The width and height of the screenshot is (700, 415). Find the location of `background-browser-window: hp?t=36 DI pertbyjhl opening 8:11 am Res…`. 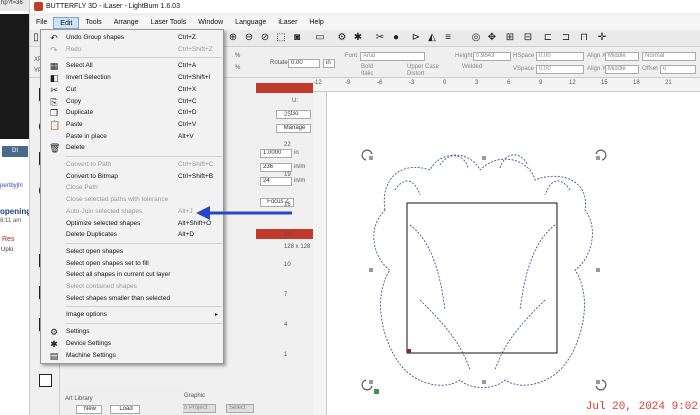

background-browser-window: hp?t=36 DI pertbyjhl opening 8:11 am Res… is located at coordinates (15, 207).